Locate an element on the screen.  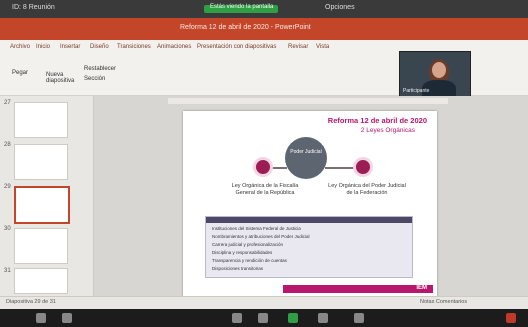
leave-icon is located at coordinates (511, 318).